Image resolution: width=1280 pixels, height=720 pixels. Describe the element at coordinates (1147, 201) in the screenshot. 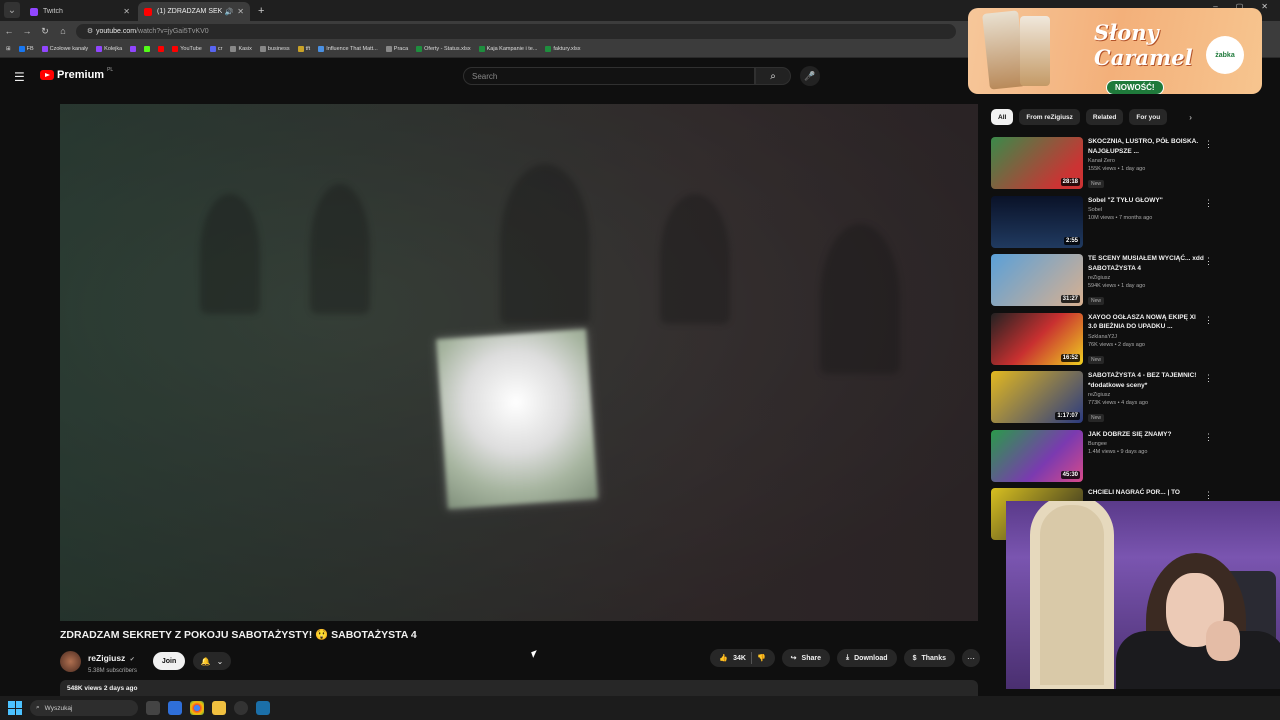

I see `rec-title: Sobel "Z TYŁU GŁOWY"` at that location.